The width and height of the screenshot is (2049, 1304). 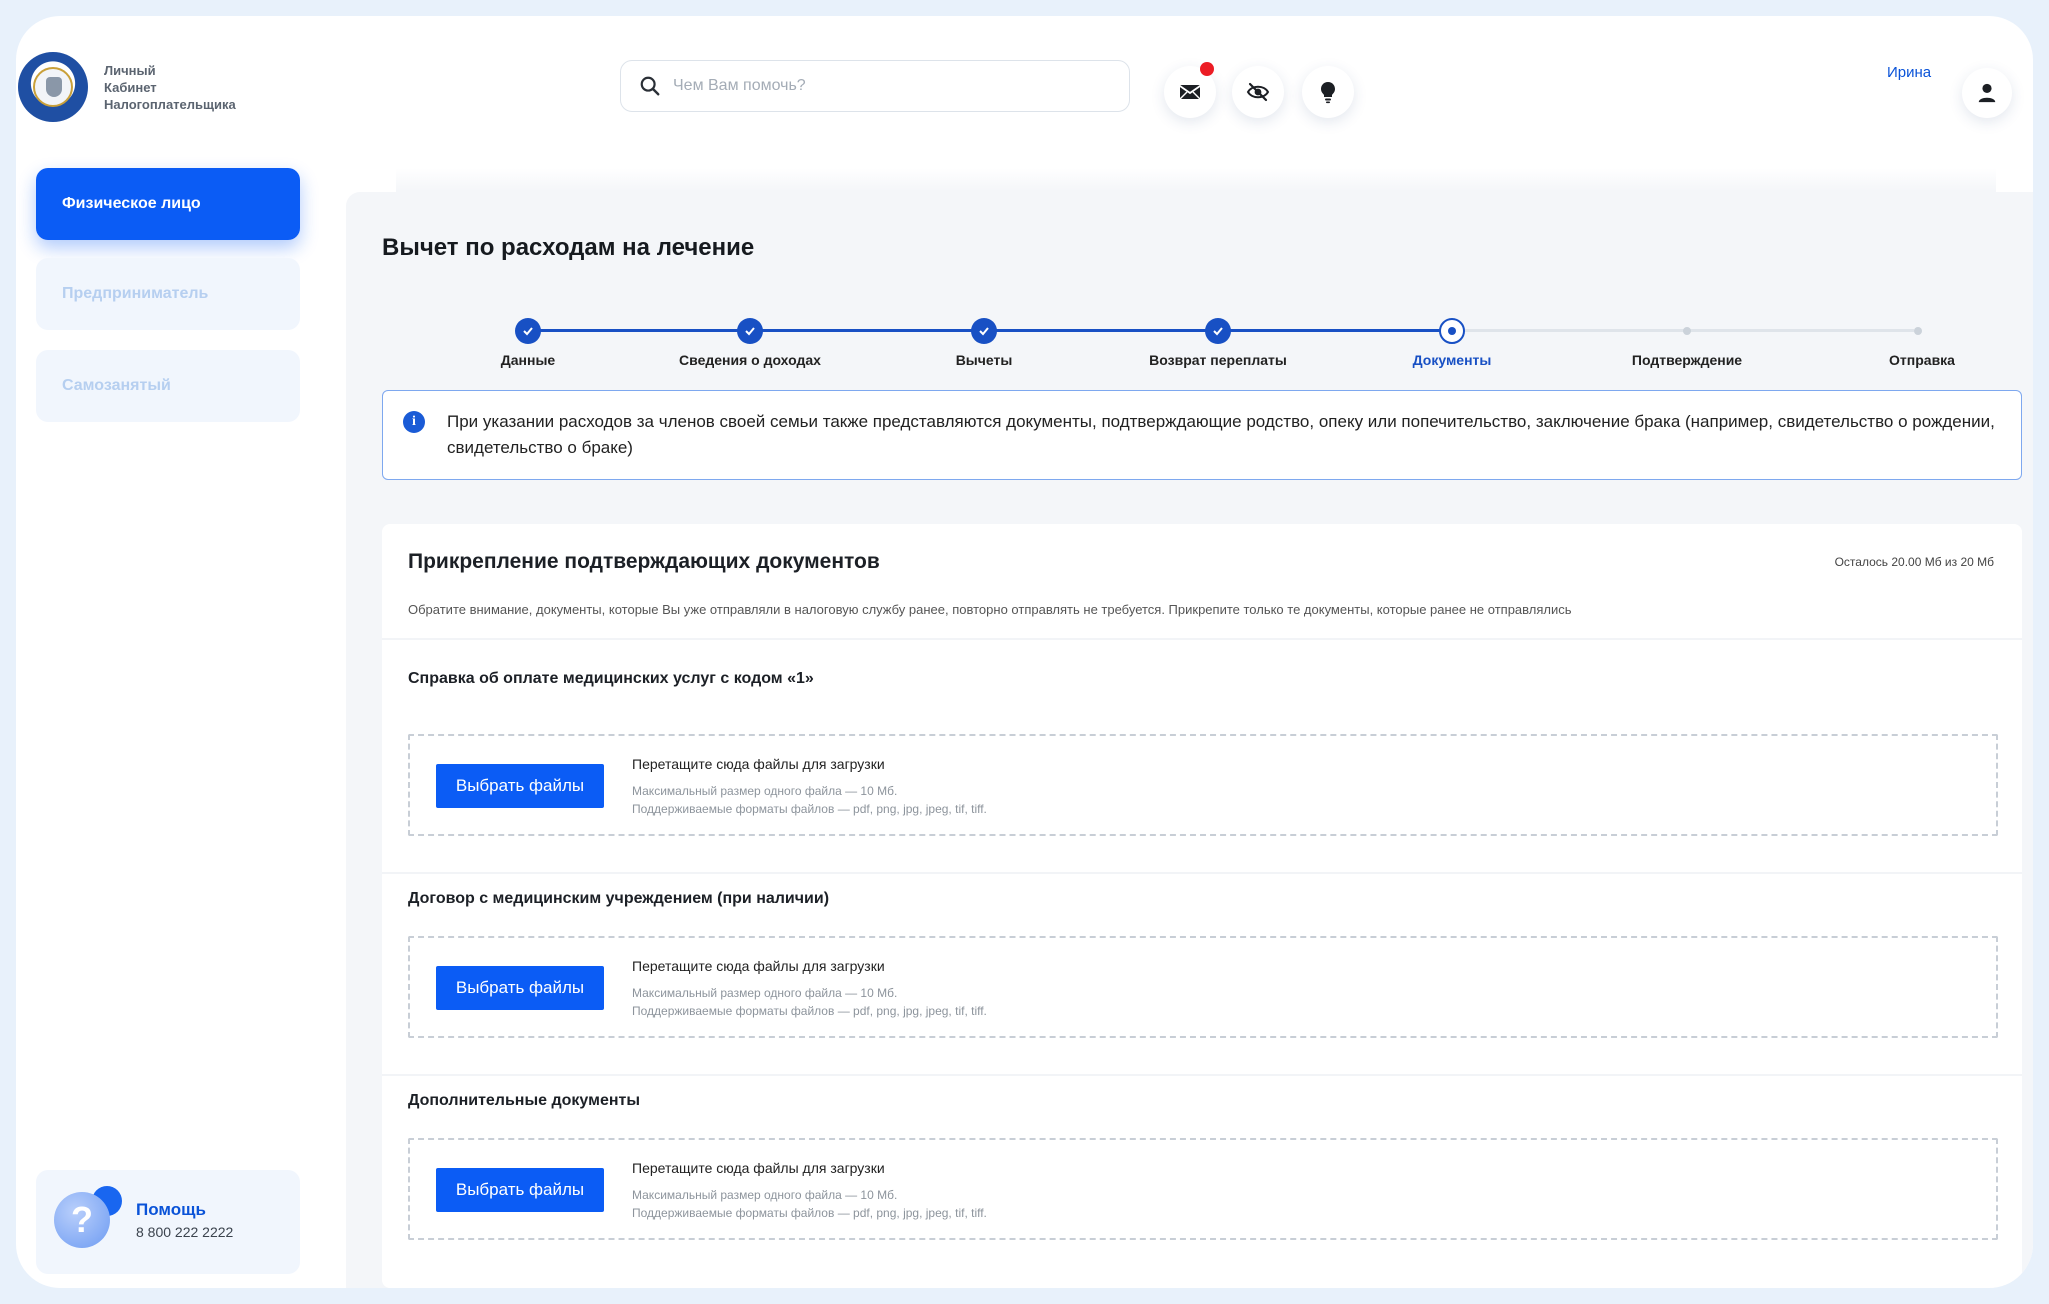 What do you see at coordinates (1909, 72) in the screenshot?
I see `user-name-link: Ирина` at bounding box center [1909, 72].